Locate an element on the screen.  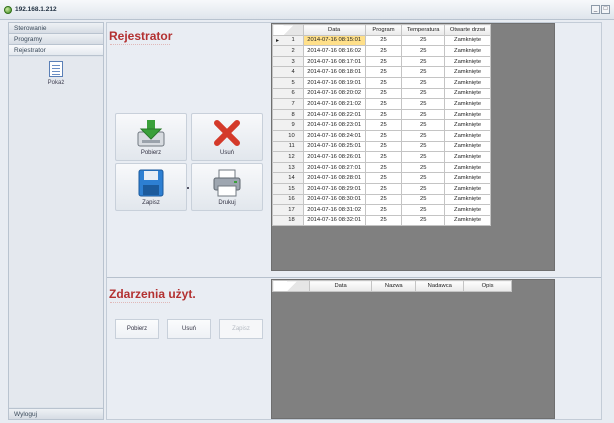
date-cell: 2014-07-16 08:18:01 is located at coordinates (334, 72).